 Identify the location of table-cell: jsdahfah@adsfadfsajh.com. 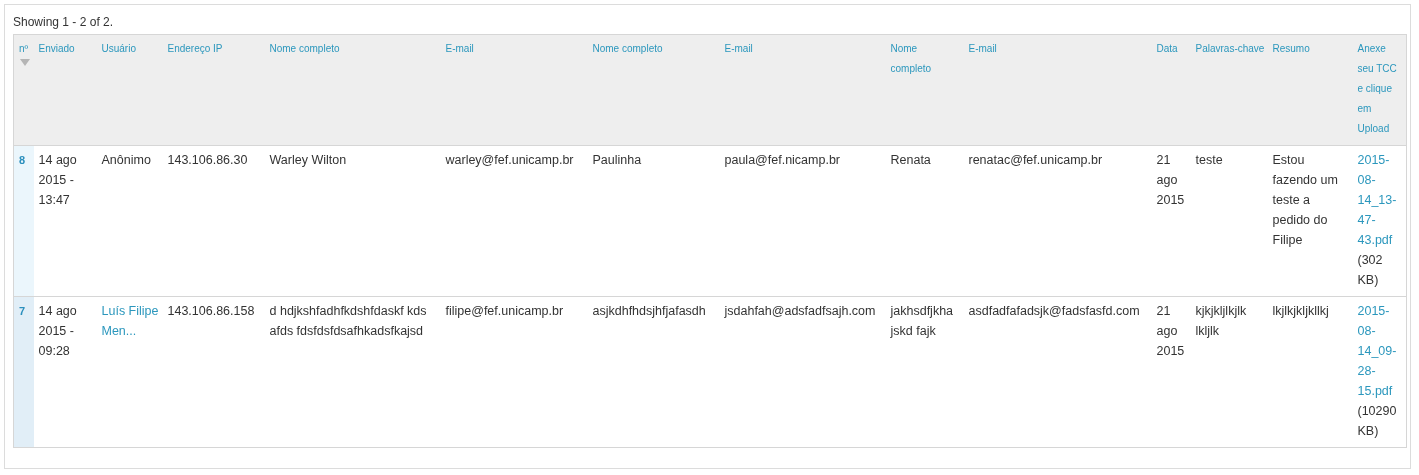
(800, 311).